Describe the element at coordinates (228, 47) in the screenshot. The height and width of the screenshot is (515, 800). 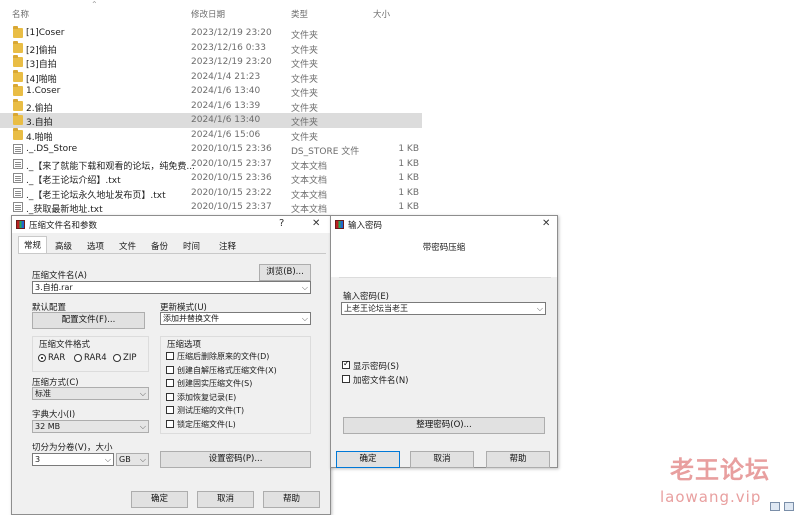
I see `file-date: 2023/12/16 0:33` at that location.